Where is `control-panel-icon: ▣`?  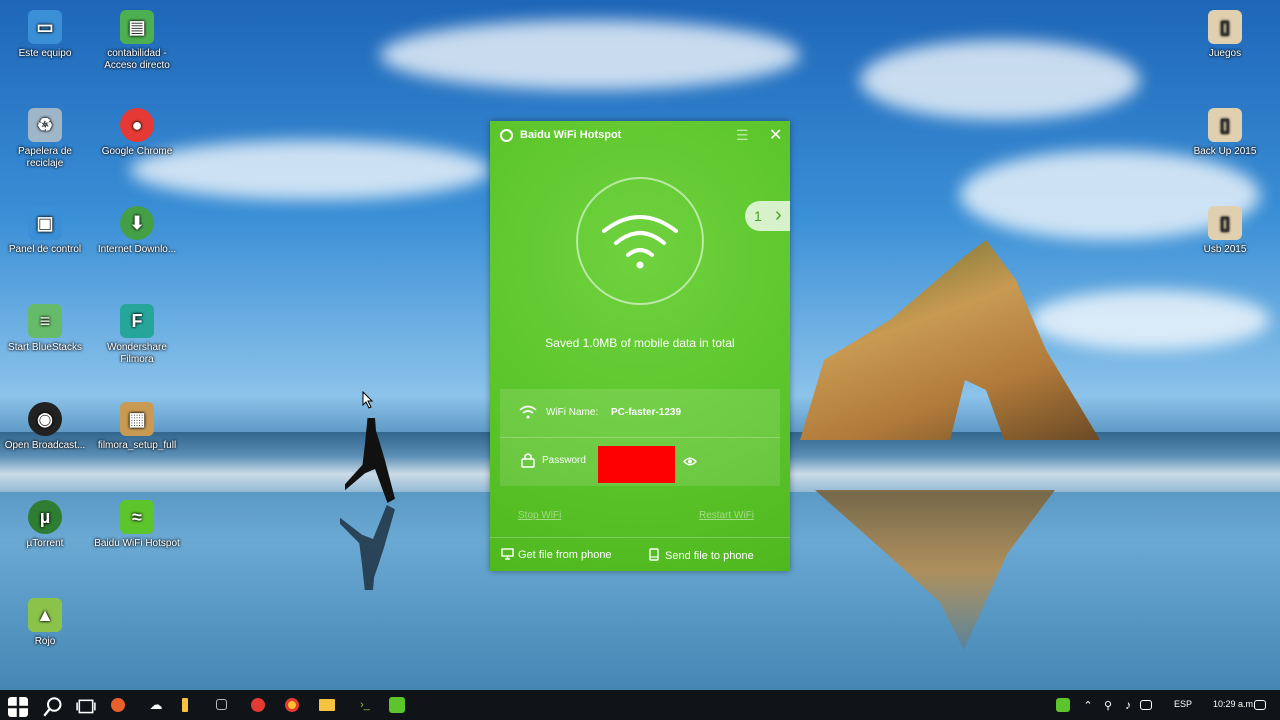
control-panel-icon: ▣ is located at coordinates (45, 223).